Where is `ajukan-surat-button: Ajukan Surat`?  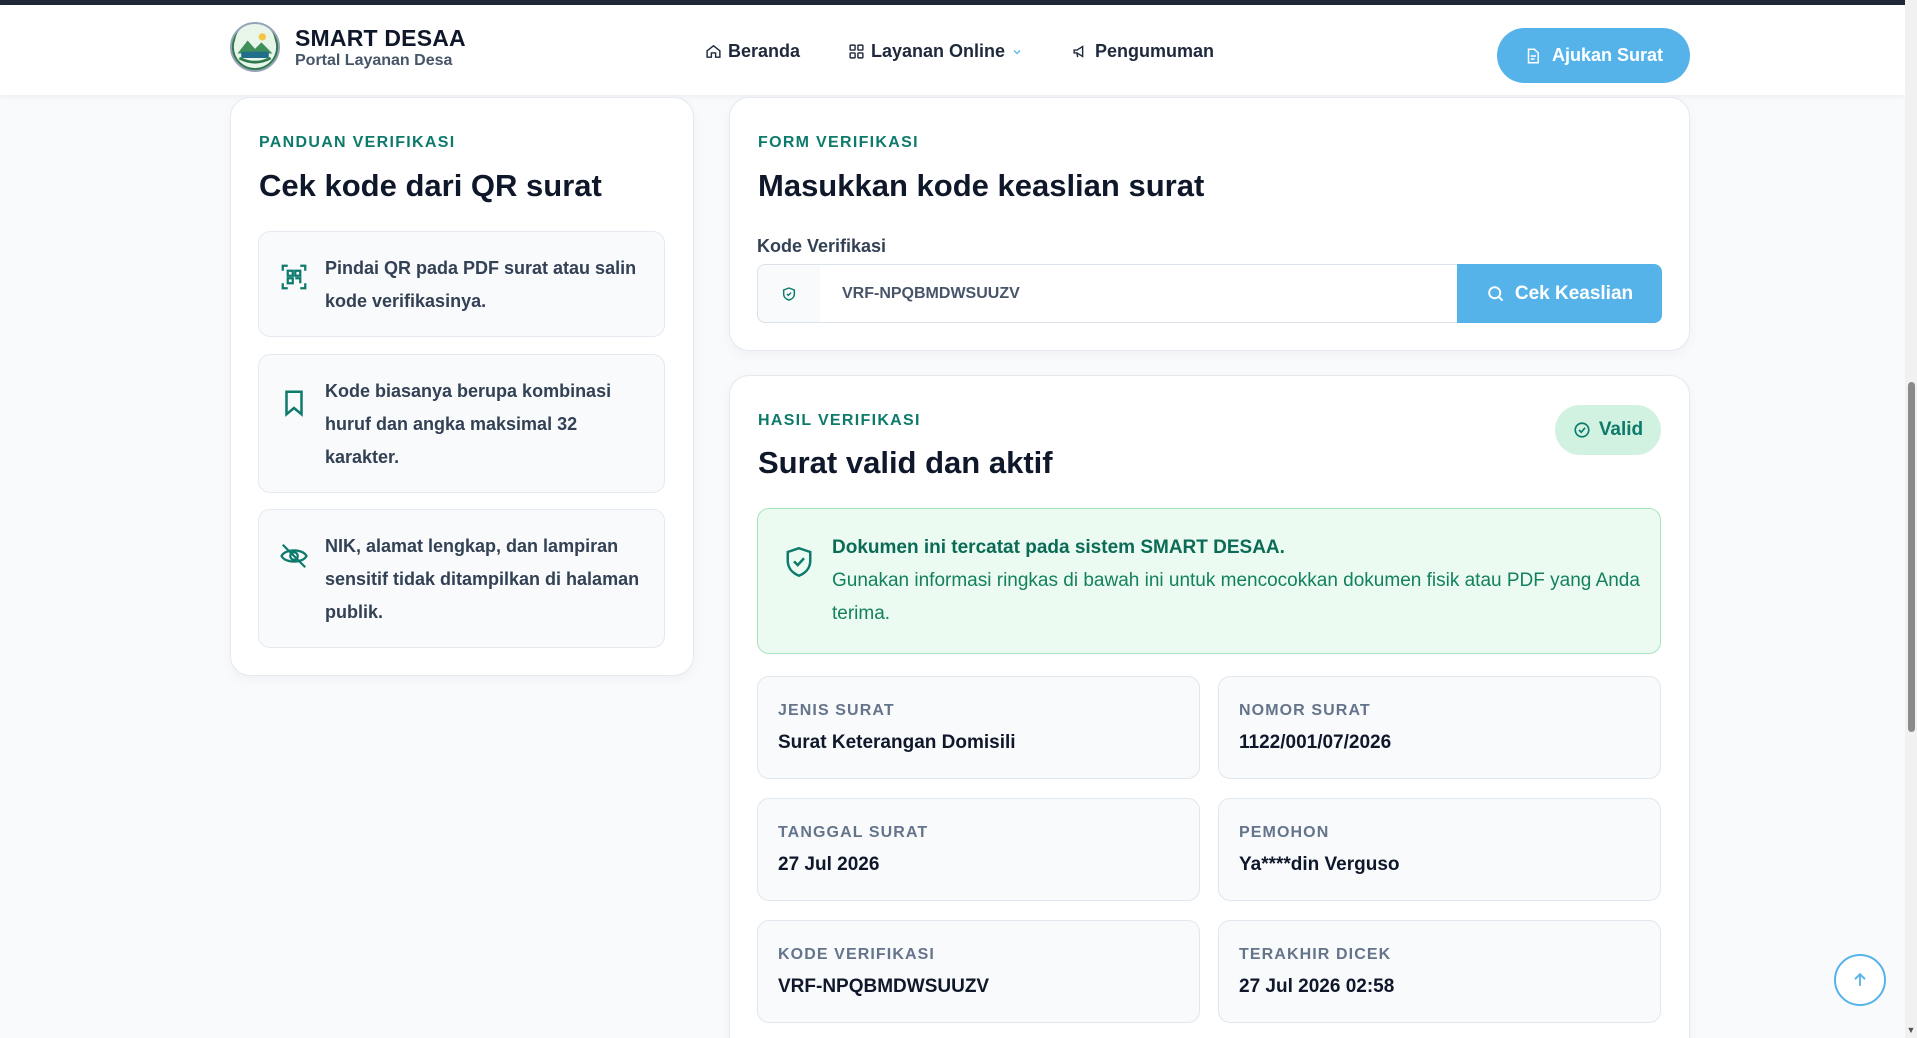 ajukan-surat-button: Ajukan Surat is located at coordinates (1593, 55).